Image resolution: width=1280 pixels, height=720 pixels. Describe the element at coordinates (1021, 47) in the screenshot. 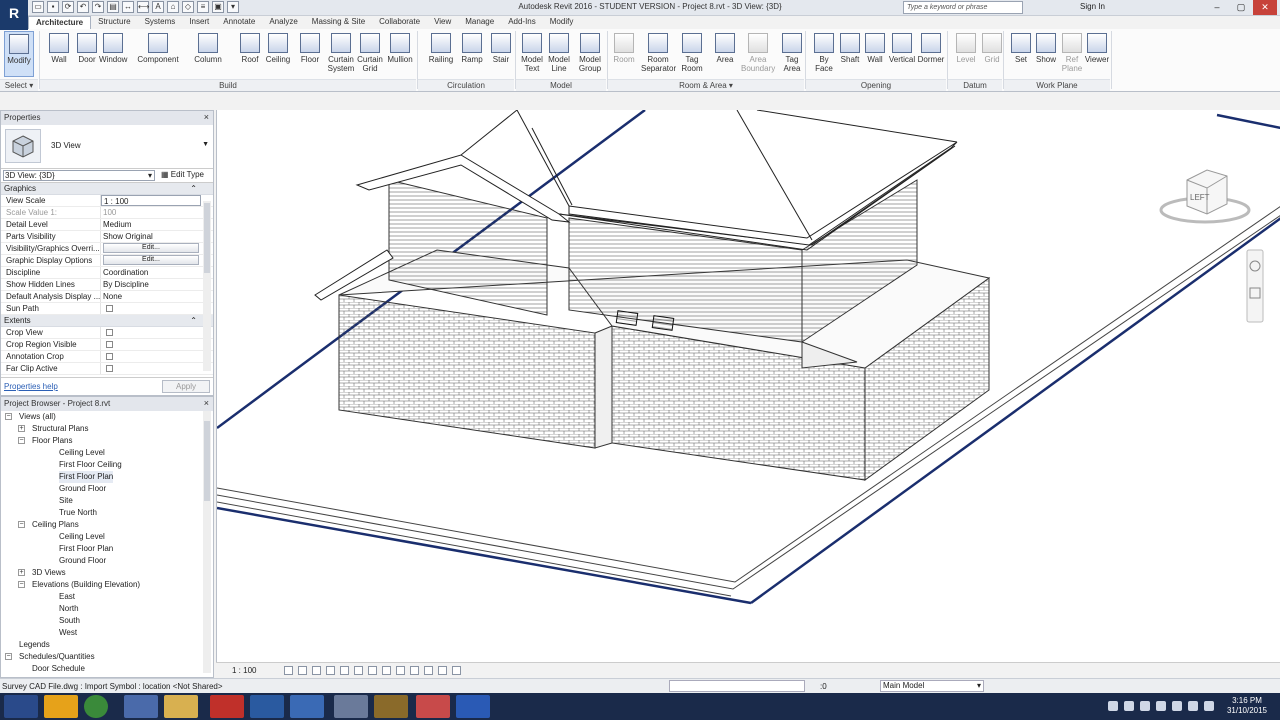

I see `set-button: Set` at that location.